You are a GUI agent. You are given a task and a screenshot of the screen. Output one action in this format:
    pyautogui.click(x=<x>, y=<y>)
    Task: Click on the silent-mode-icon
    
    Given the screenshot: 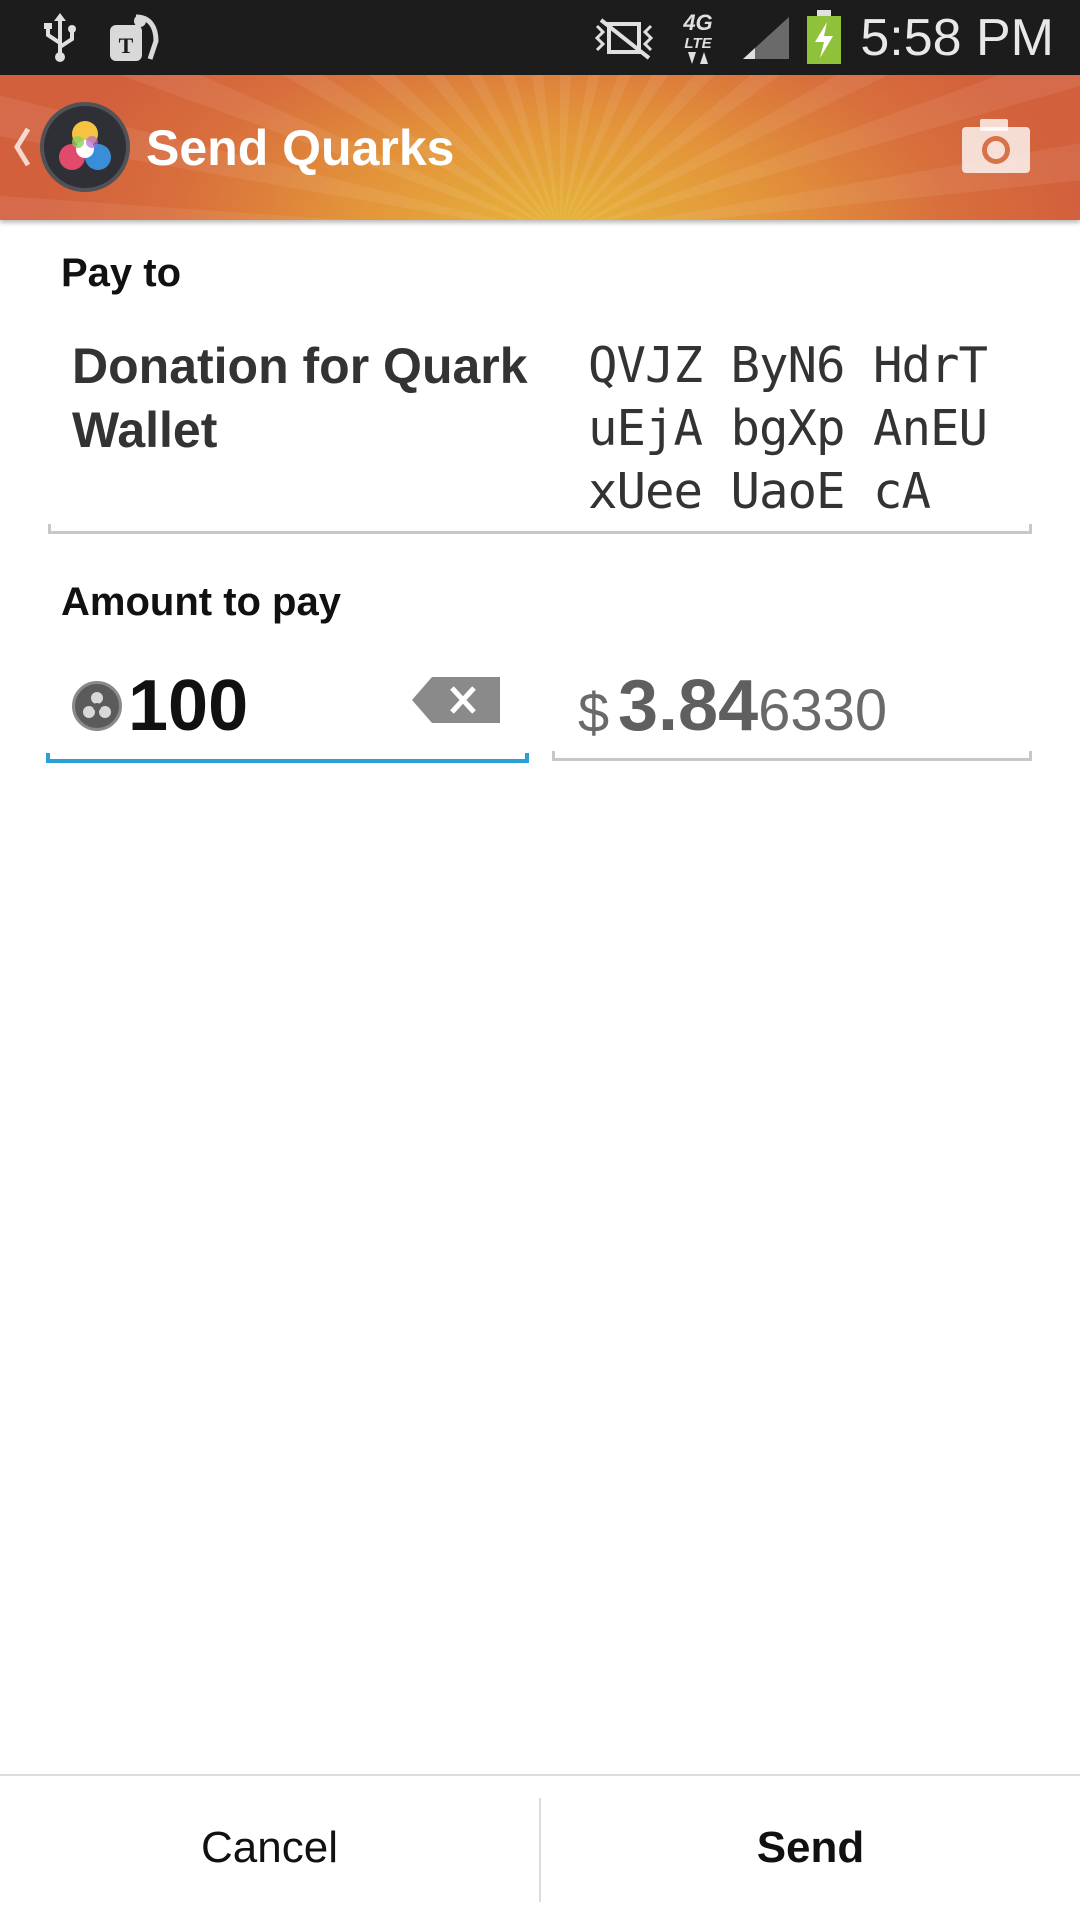 What is the action you would take?
    pyautogui.click(x=624, y=37)
    